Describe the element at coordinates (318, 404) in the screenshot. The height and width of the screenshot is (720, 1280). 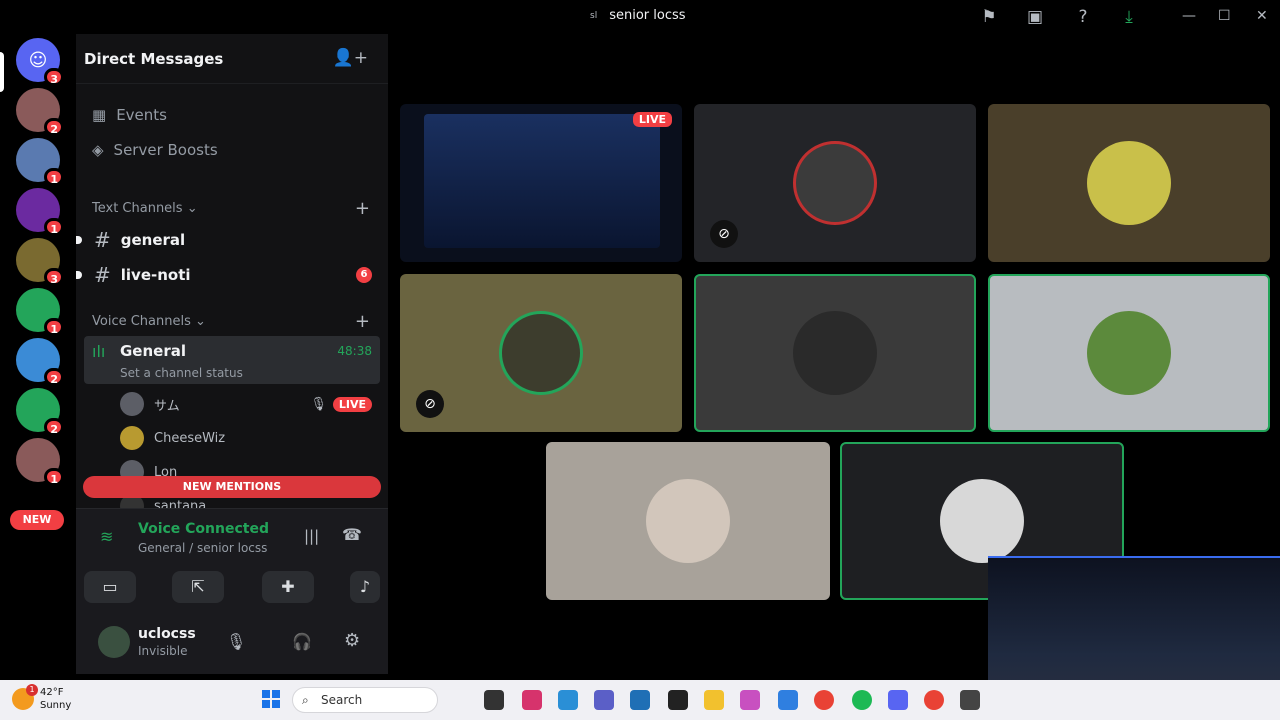
I see `muted-icon: 🎙` at that location.